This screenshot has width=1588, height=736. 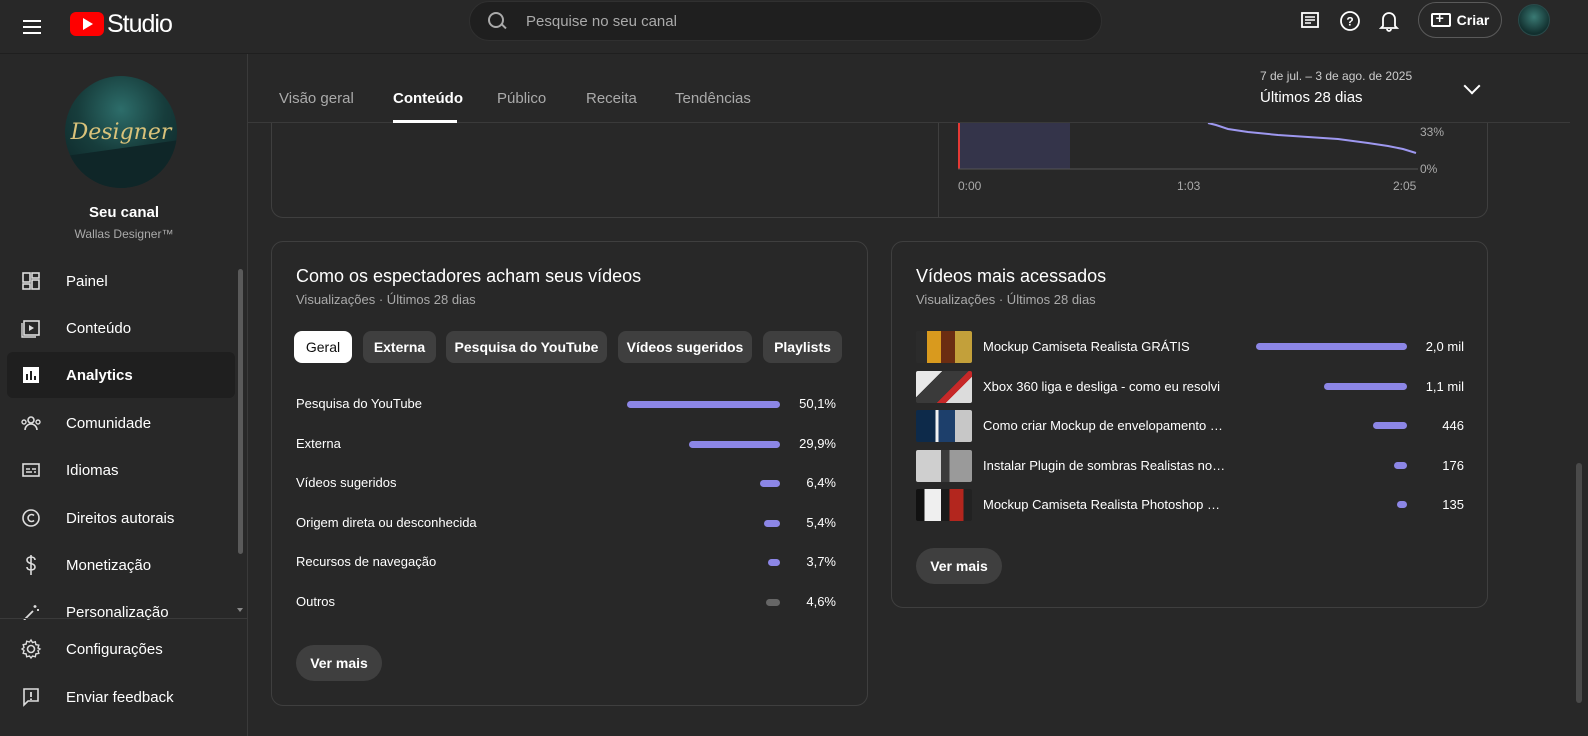 I want to click on search-icon, so click(x=497, y=21).